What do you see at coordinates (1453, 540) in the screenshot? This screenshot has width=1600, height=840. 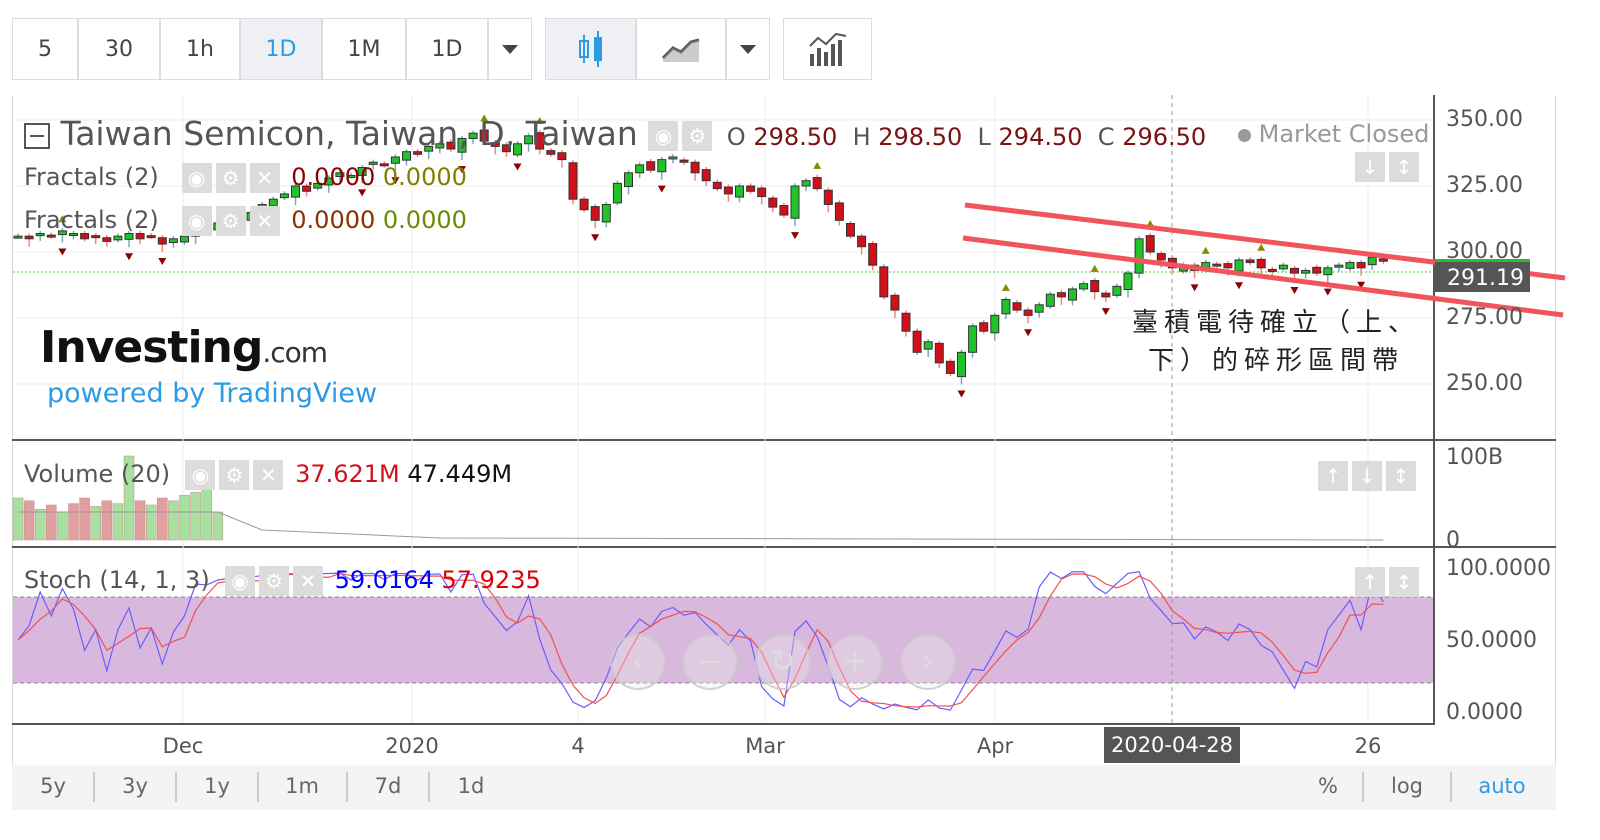 I see `volume-tick: 0` at bounding box center [1453, 540].